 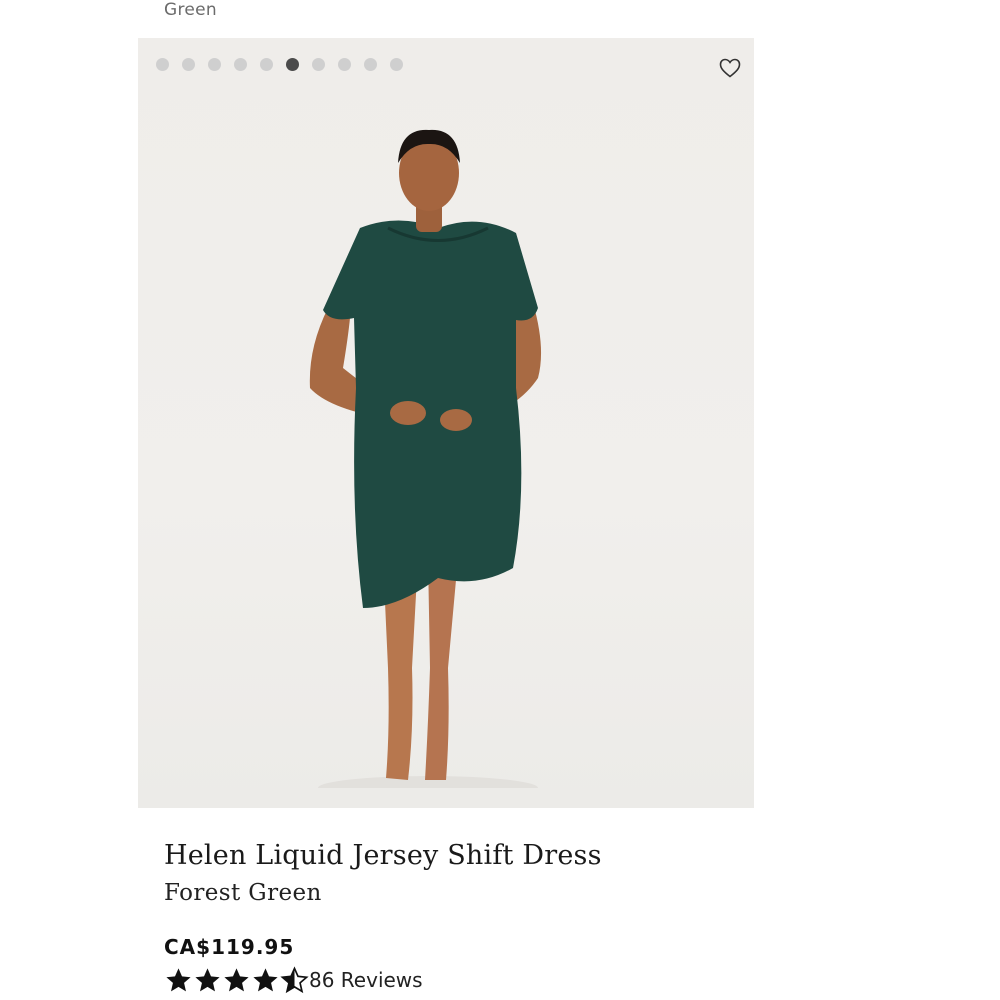 What do you see at coordinates (366, 980) in the screenshot?
I see `reviews-link: 86 Reviews` at bounding box center [366, 980].